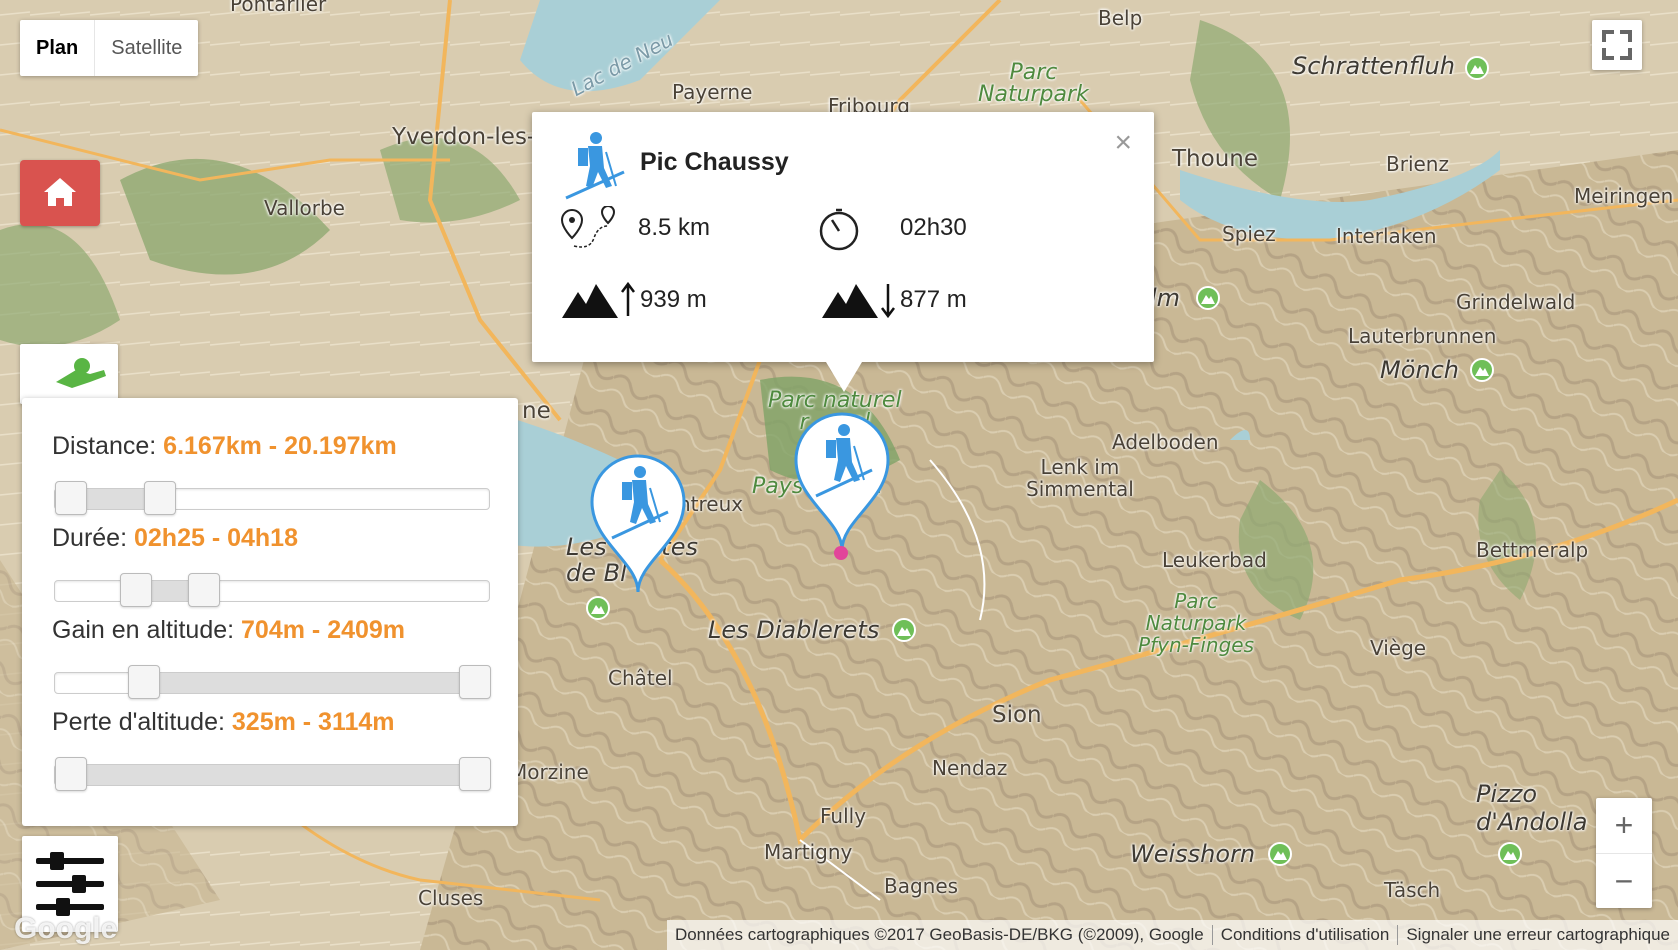 The image size is (1678, 950). Describe the element at coordinates (66, 928) in the screenshot. I see `google-logo: Google` at that location.